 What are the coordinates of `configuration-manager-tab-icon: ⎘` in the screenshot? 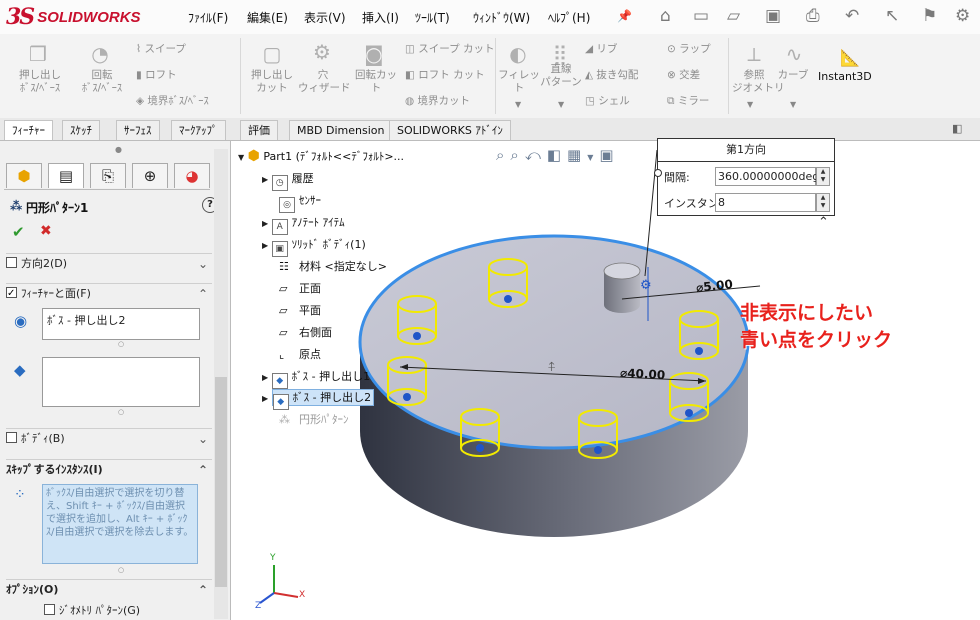 It's located at (108, 175).